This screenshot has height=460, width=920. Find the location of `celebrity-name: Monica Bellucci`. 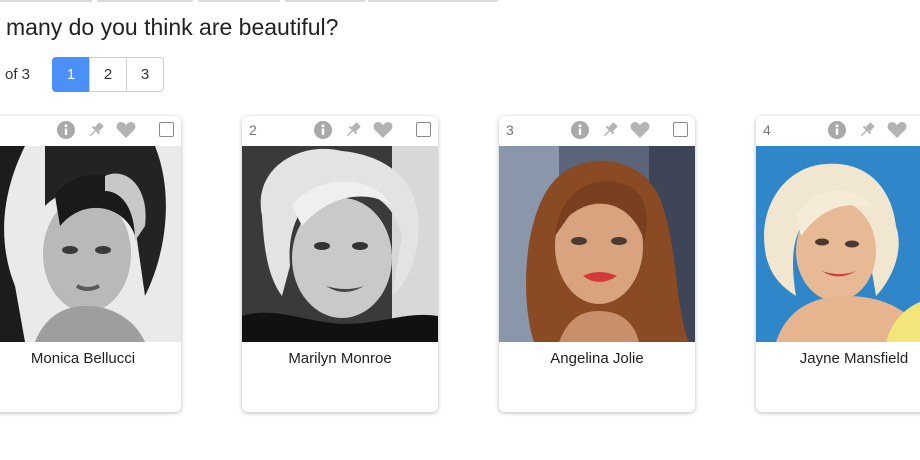

celebrity-name: Monica Bellucci is located at coordinates (83, 358).